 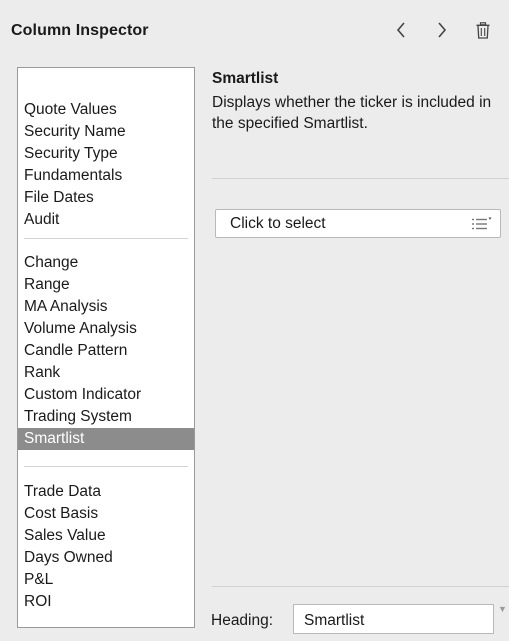 What do you see at coordinates (360, 586) in the screenshot?
I see `footer-divider` at bounding box center [360, 586].